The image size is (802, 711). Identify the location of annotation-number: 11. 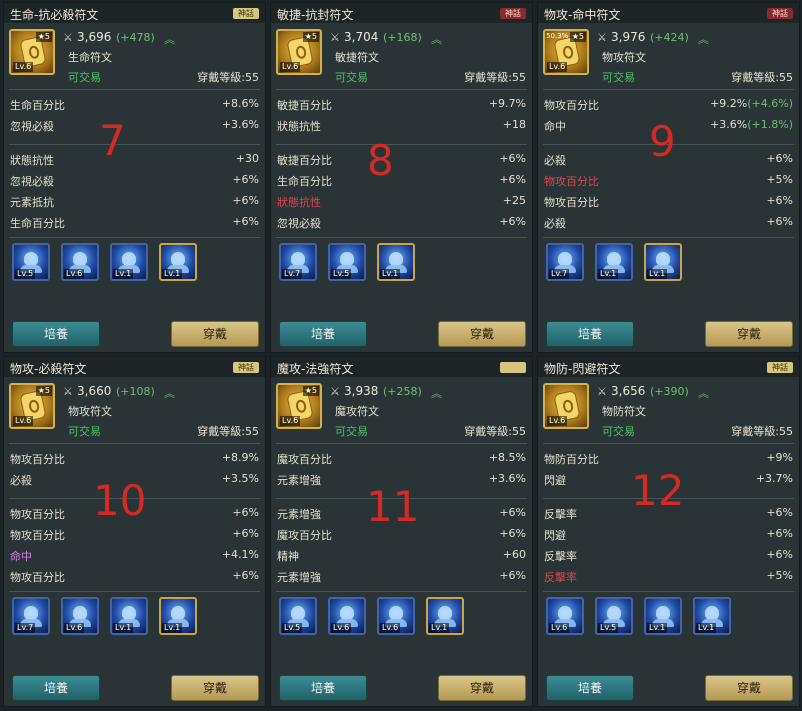
(393, 506).